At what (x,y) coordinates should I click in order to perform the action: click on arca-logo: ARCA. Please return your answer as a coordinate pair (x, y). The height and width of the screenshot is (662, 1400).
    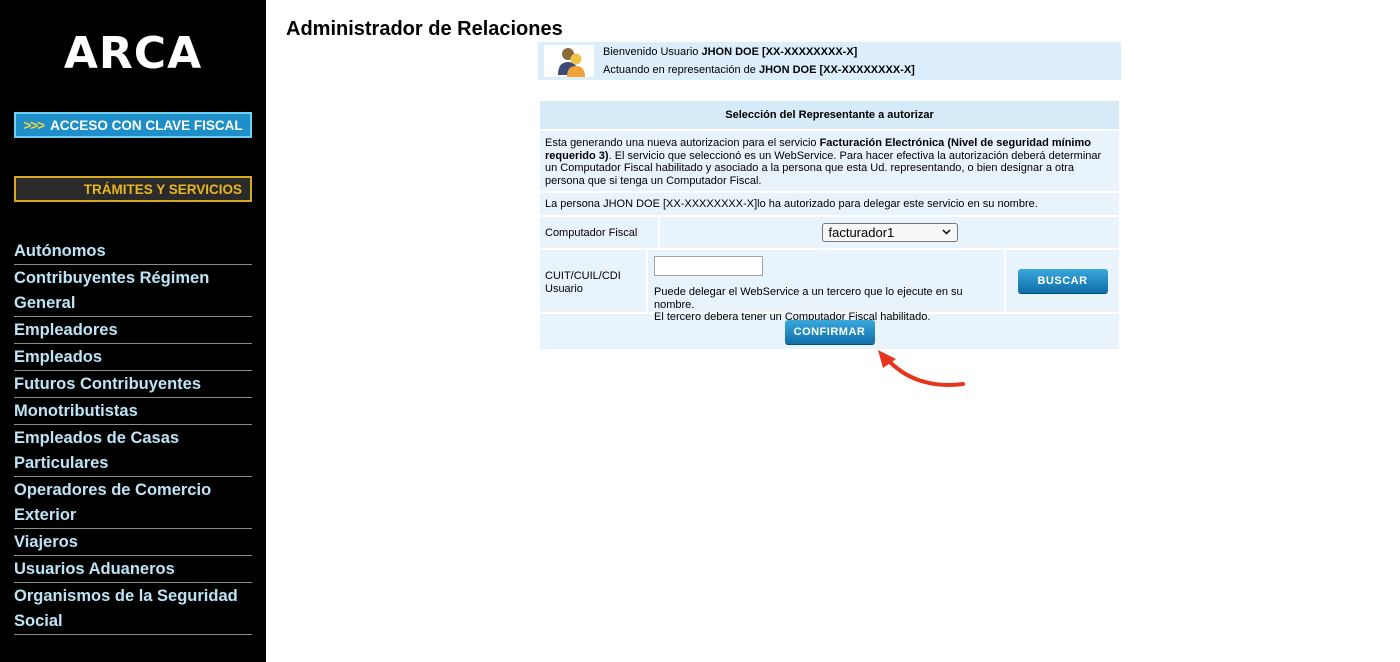
    Looking at the image, I should click on (133, 53).